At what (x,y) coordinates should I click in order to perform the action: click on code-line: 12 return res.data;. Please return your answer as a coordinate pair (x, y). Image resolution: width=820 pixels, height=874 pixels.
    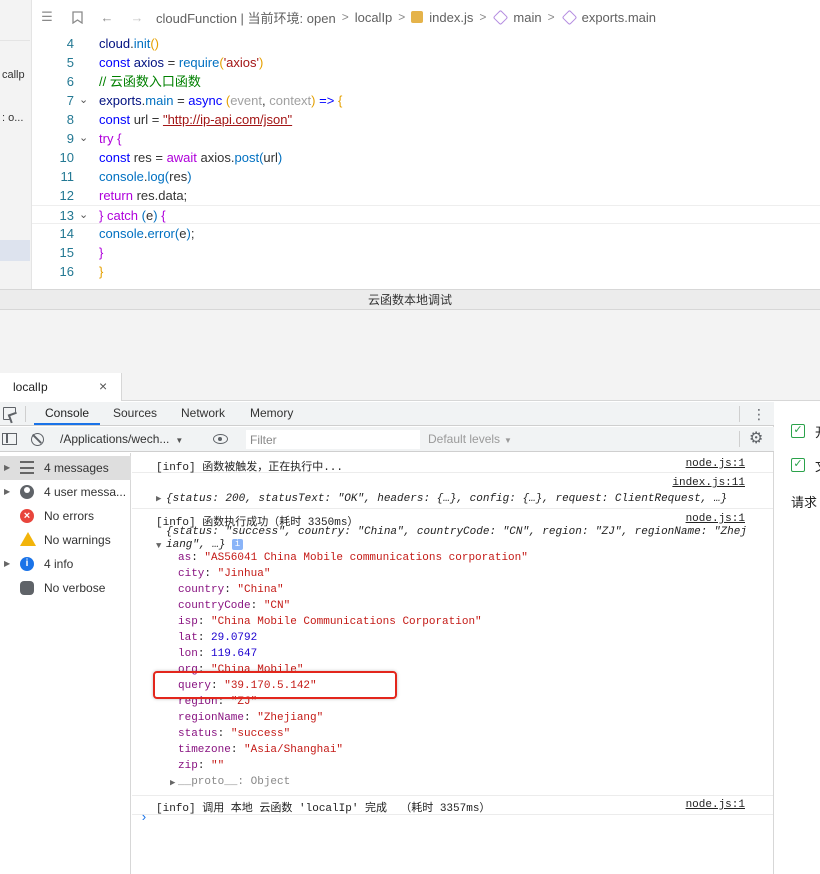
    Looking at the image, I should click on (426, 195).